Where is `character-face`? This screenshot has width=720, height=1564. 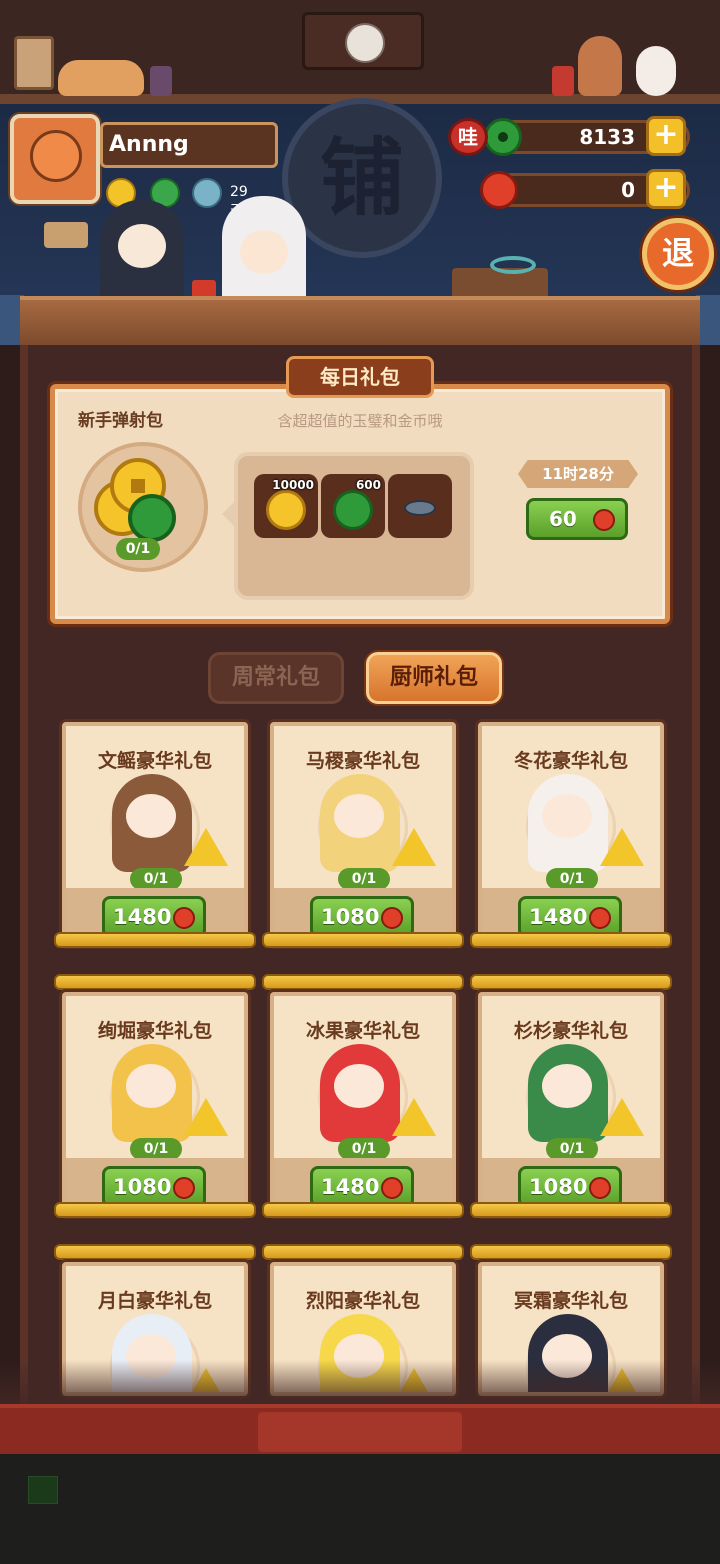 character-face is located at coordinates (142, 246).